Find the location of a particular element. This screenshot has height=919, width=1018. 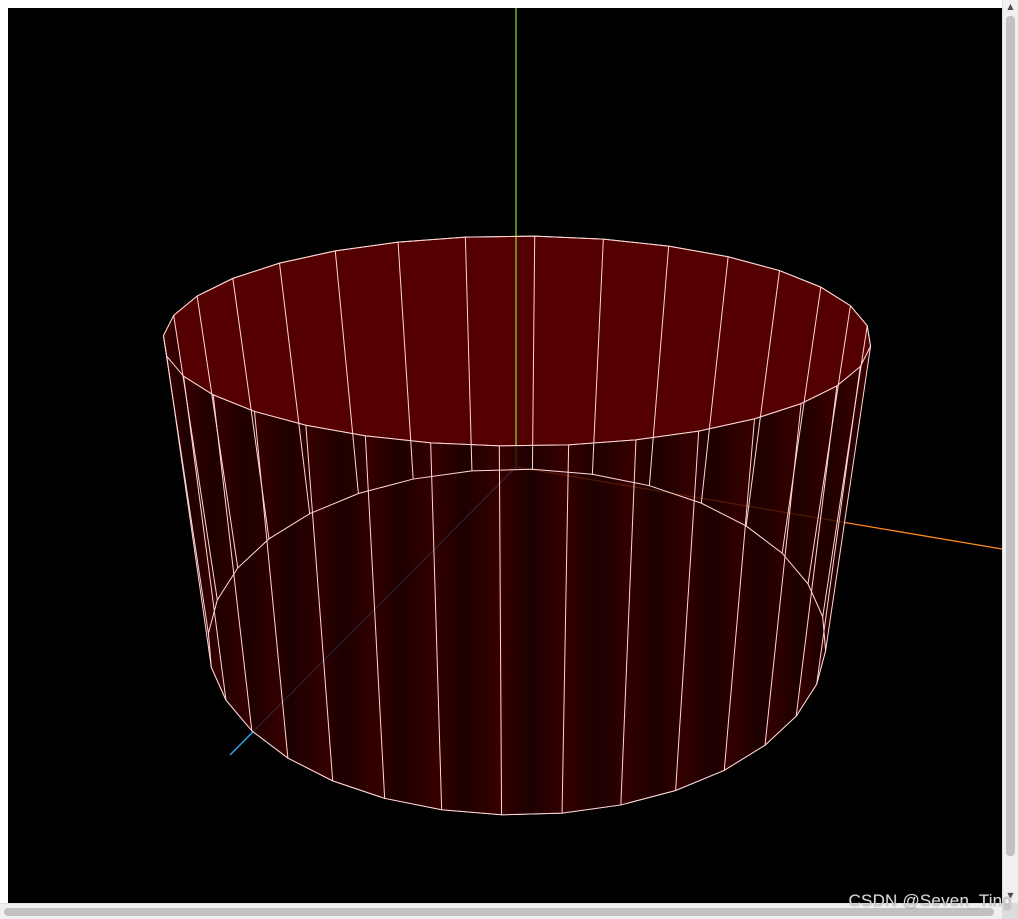

horizontal-scroll-thumb is located at coordinates (499, 912).